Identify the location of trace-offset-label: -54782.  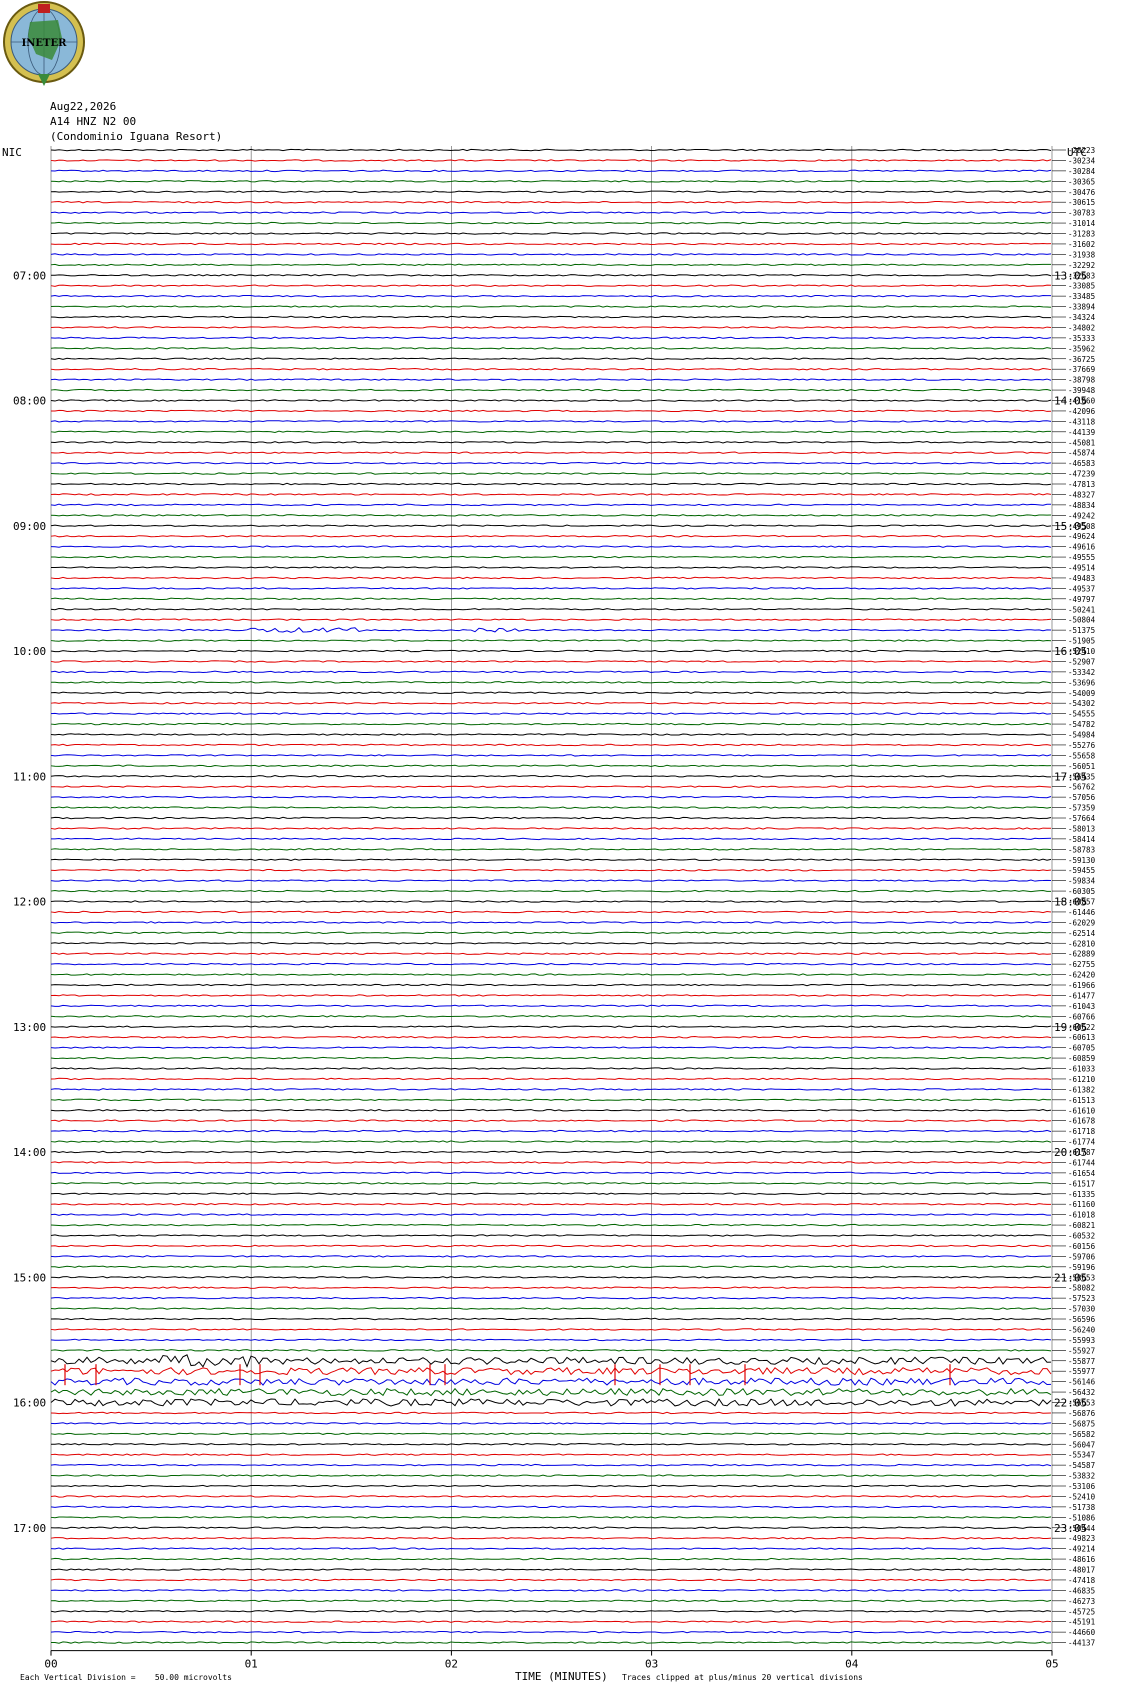
(1081, 724).